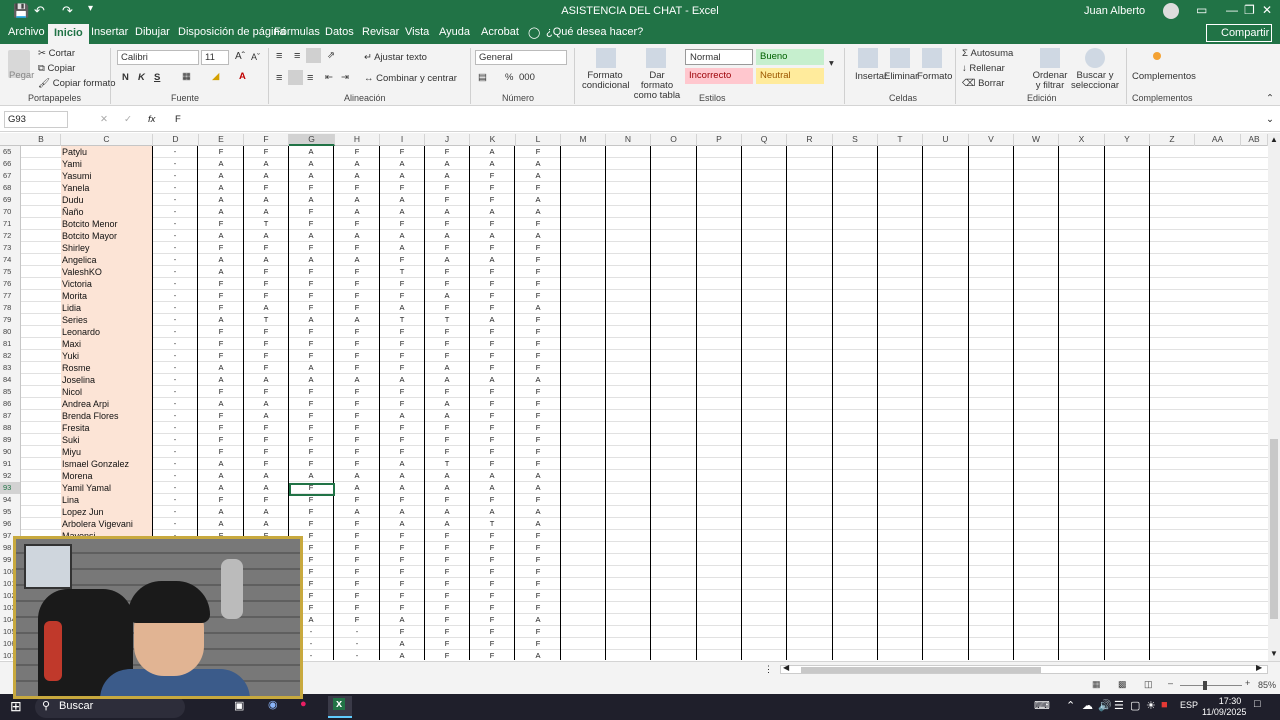 The height and width of the screenshot is (720, 1280). I want to click on name-cell: Miyu, so click(106, 452).